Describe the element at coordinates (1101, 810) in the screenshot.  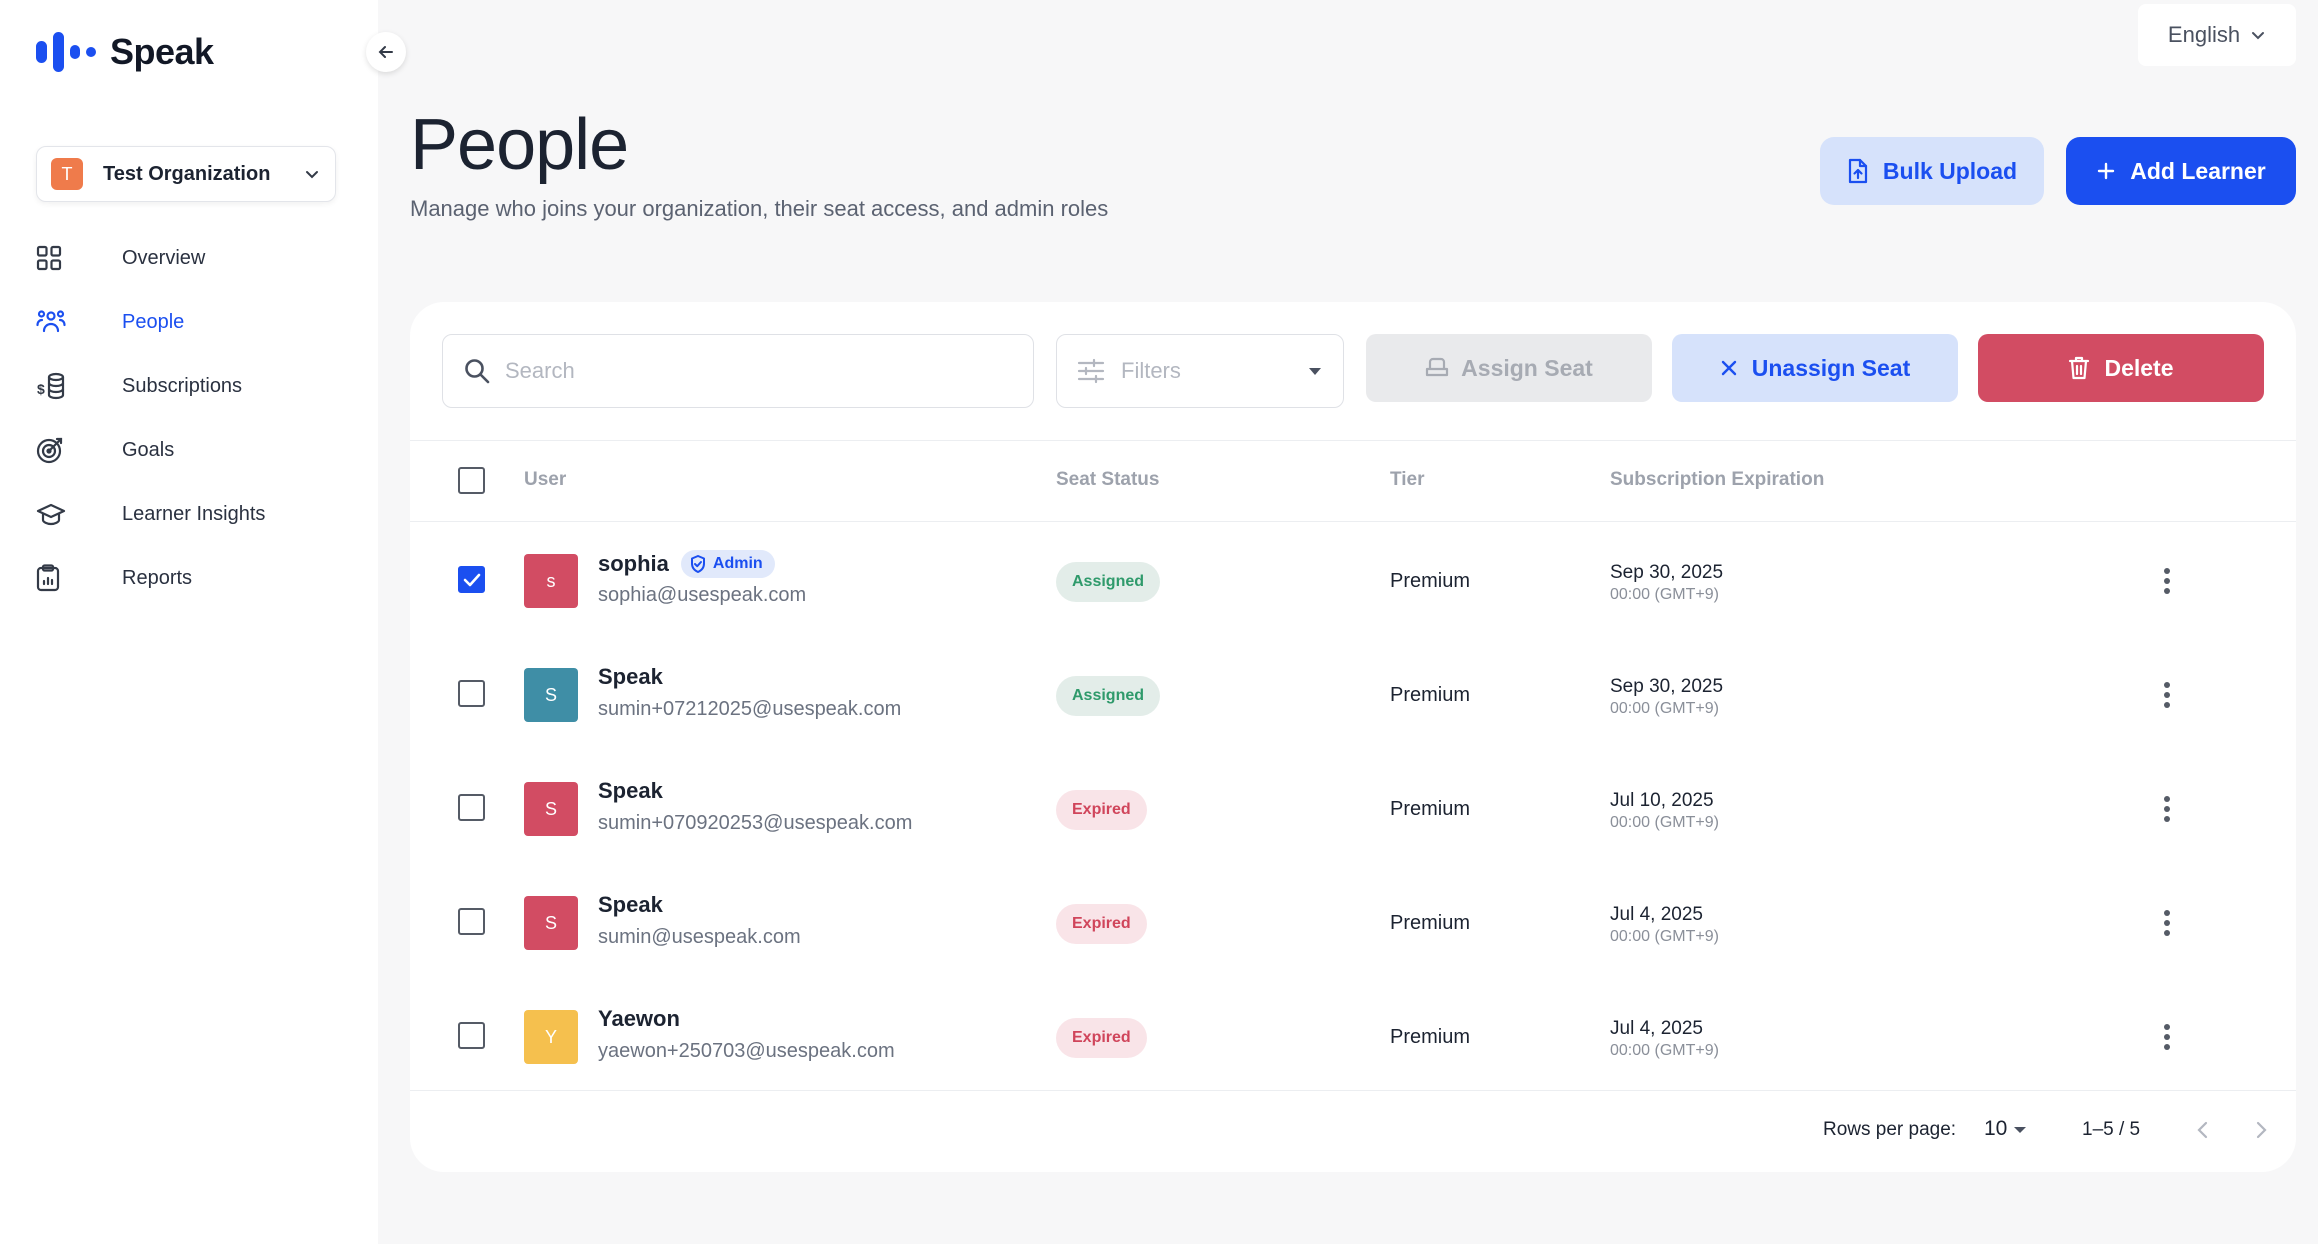
I see `seat-status-badge: Expired` at that location.